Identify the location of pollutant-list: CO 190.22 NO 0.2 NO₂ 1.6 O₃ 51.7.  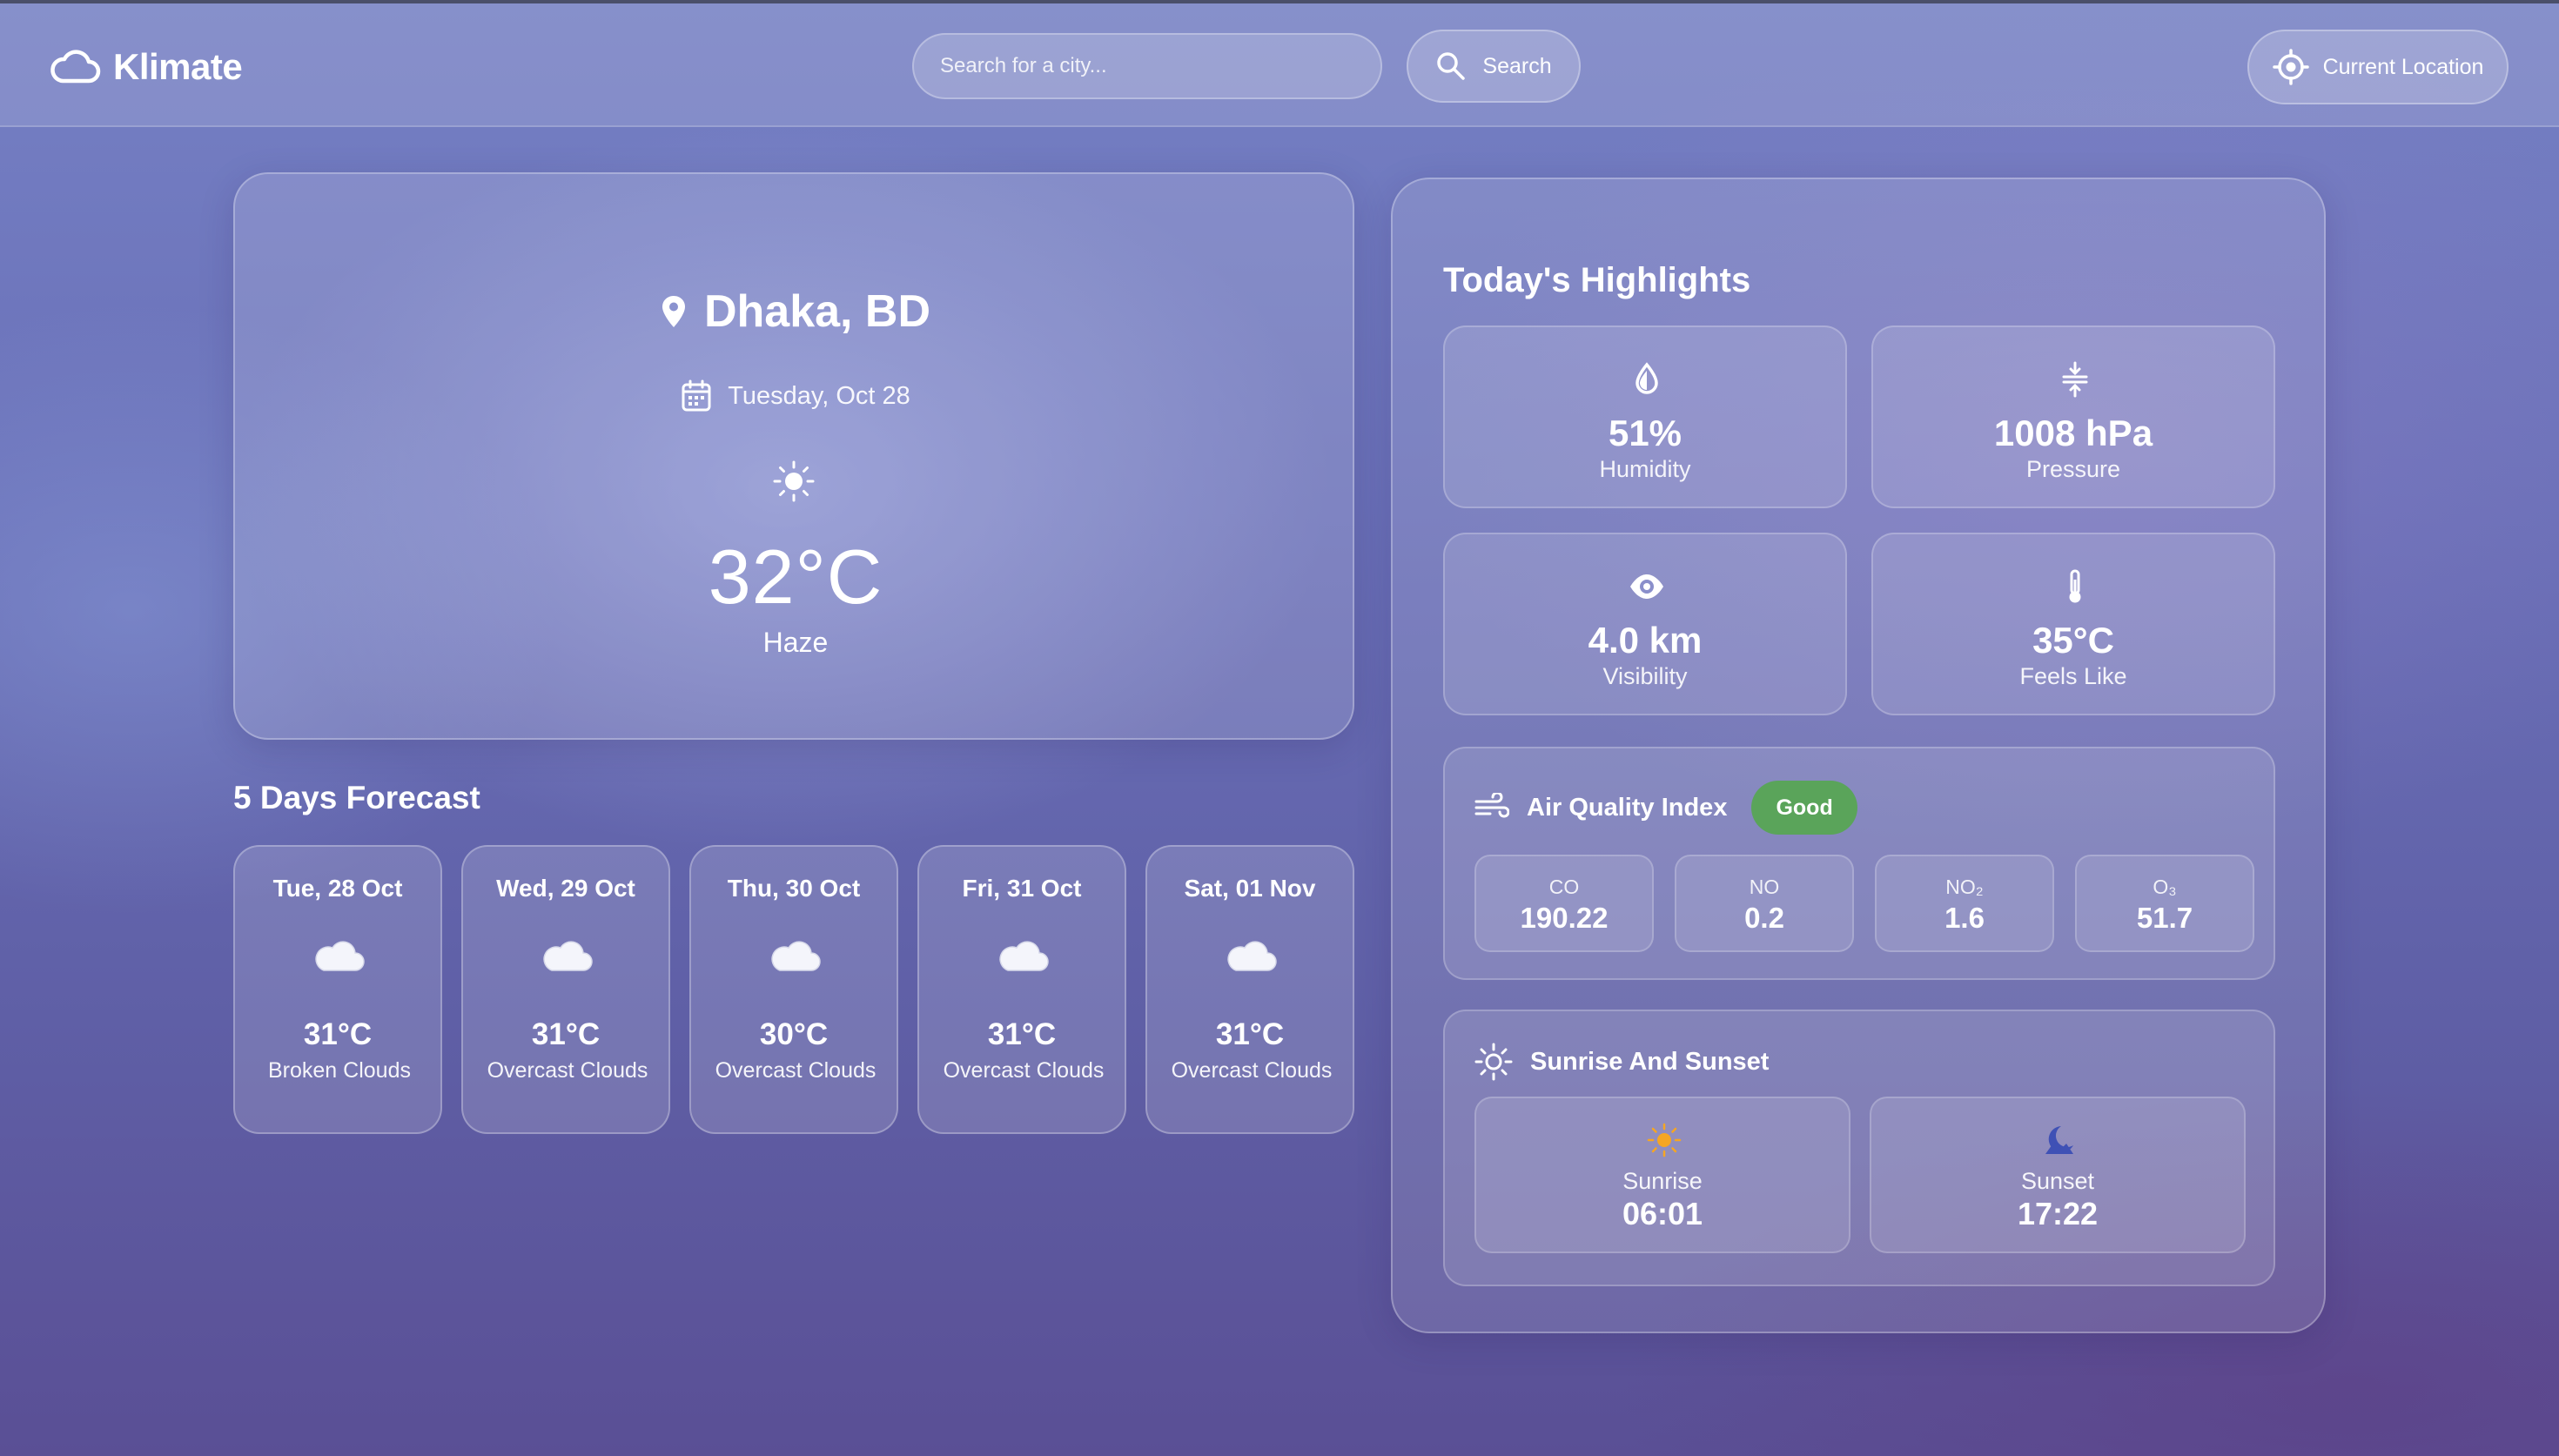
(1864, 903).